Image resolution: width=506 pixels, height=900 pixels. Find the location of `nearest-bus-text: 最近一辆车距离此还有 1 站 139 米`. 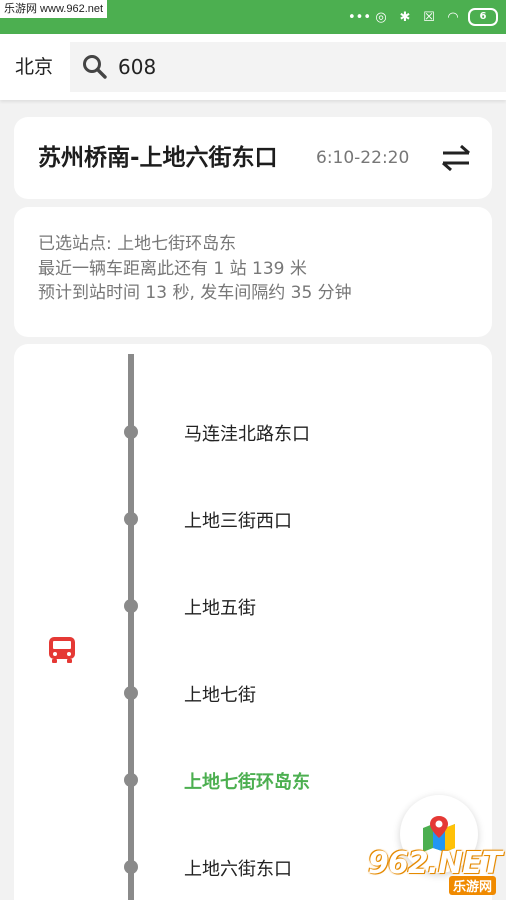

nearest-bus-text: 最近一辆车距离此还有 1 站 139 米 is located at coordinates (172, 269).